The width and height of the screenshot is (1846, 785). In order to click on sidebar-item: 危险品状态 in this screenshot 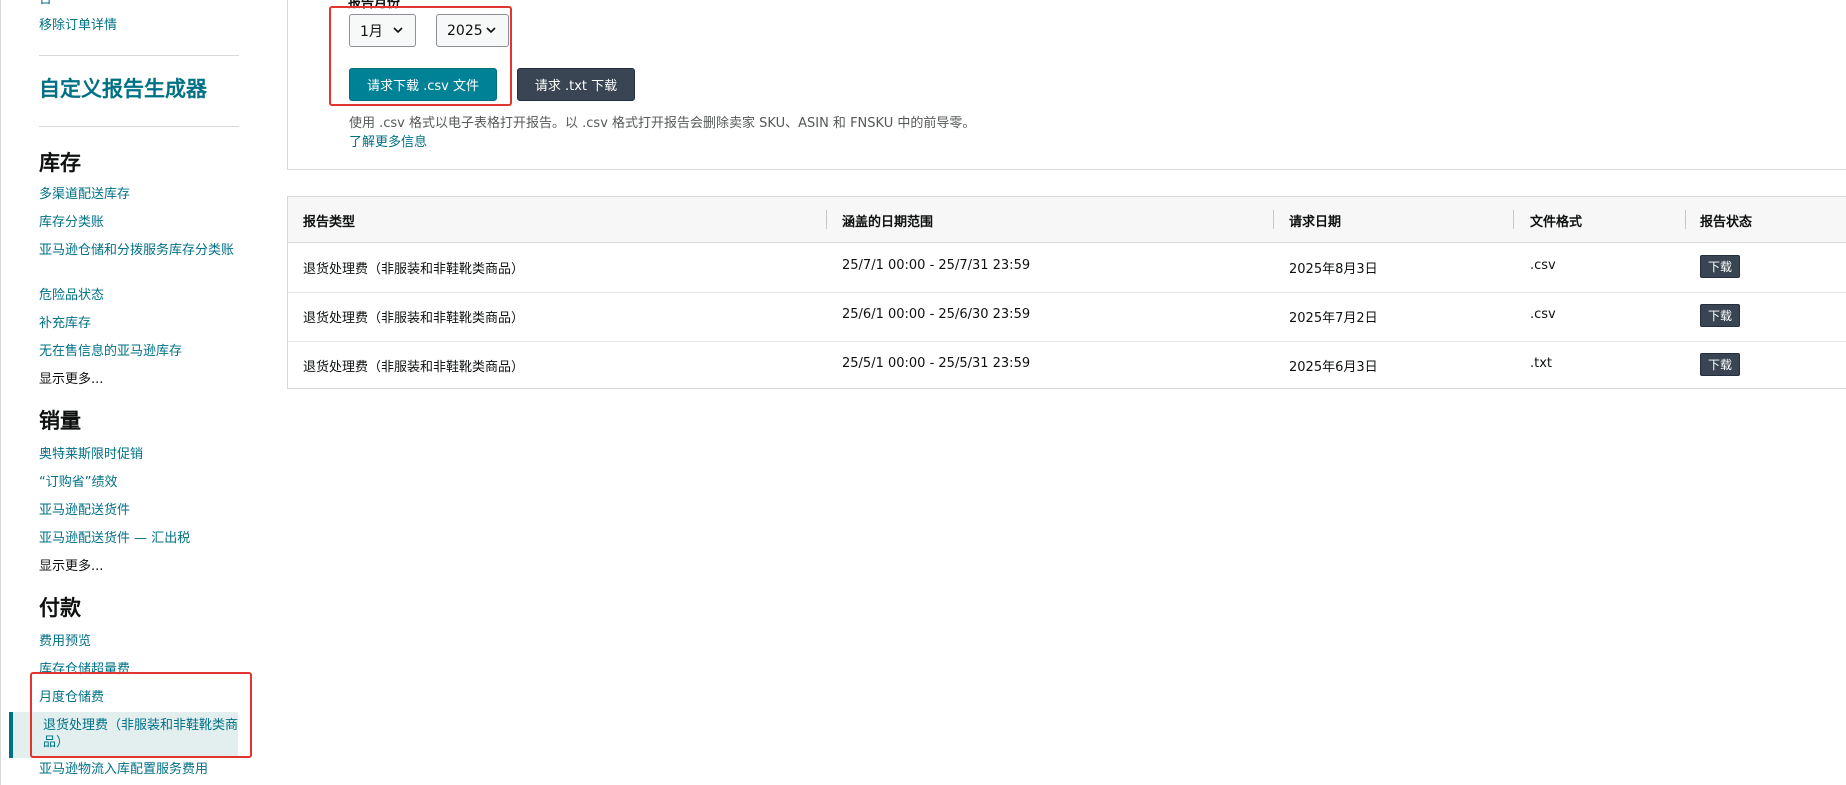, I will do `click(71, 296)`.